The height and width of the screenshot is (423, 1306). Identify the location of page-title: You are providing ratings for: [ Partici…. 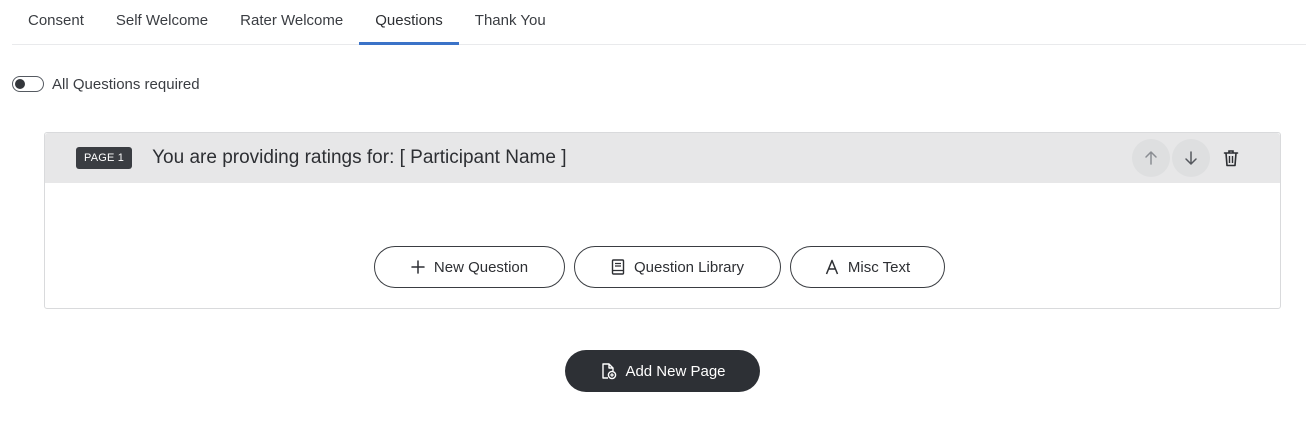
(359, 158).